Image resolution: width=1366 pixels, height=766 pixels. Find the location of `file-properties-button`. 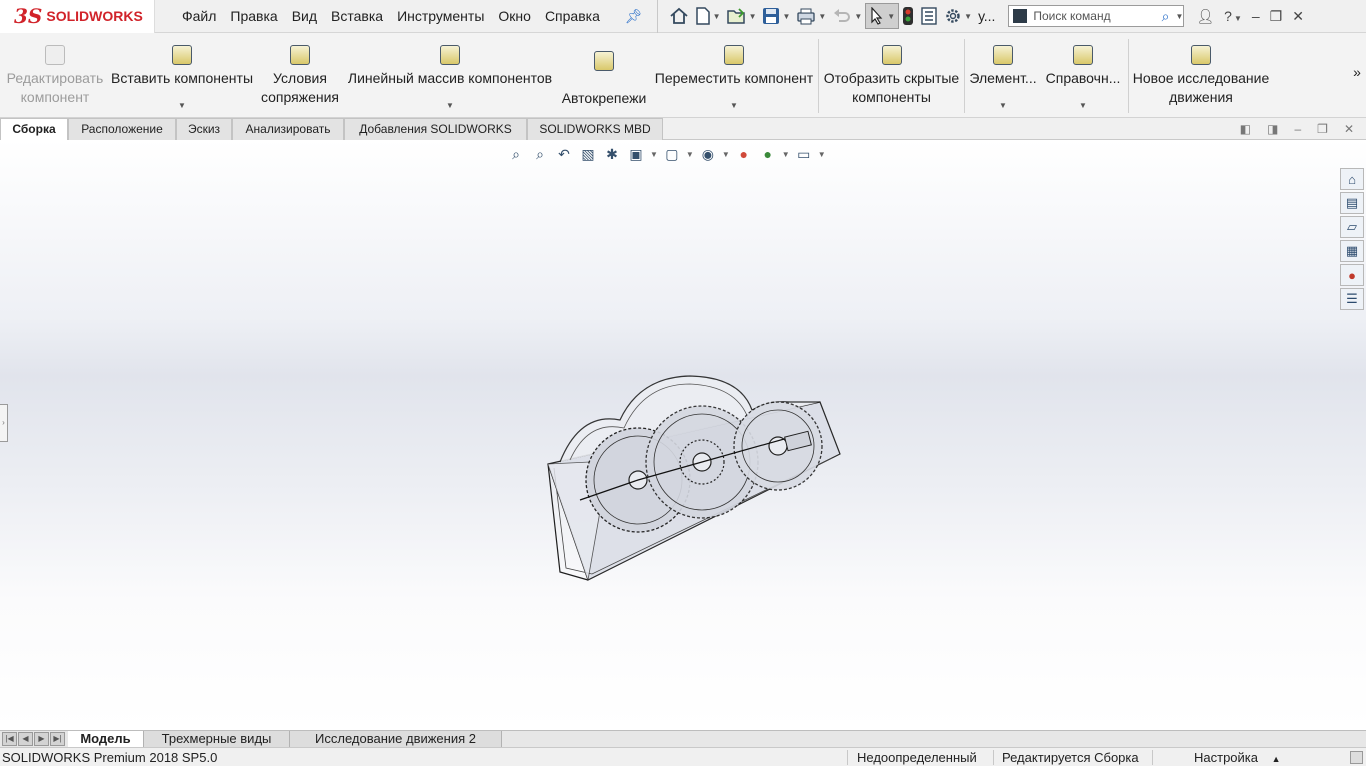

file-properties-button is located at coordinates (929, 16).